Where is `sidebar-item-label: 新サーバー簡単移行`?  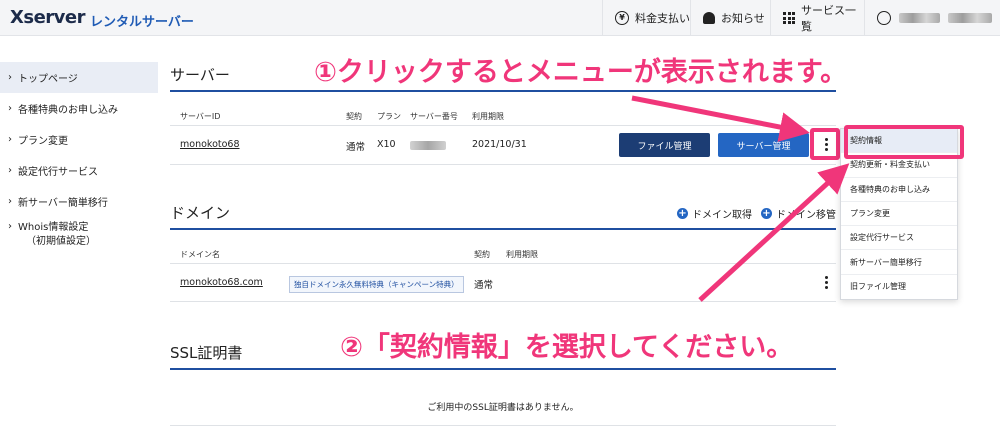 sidebar-item-label: 新サーバー簡単移行 is located at coordinates (63, 203).